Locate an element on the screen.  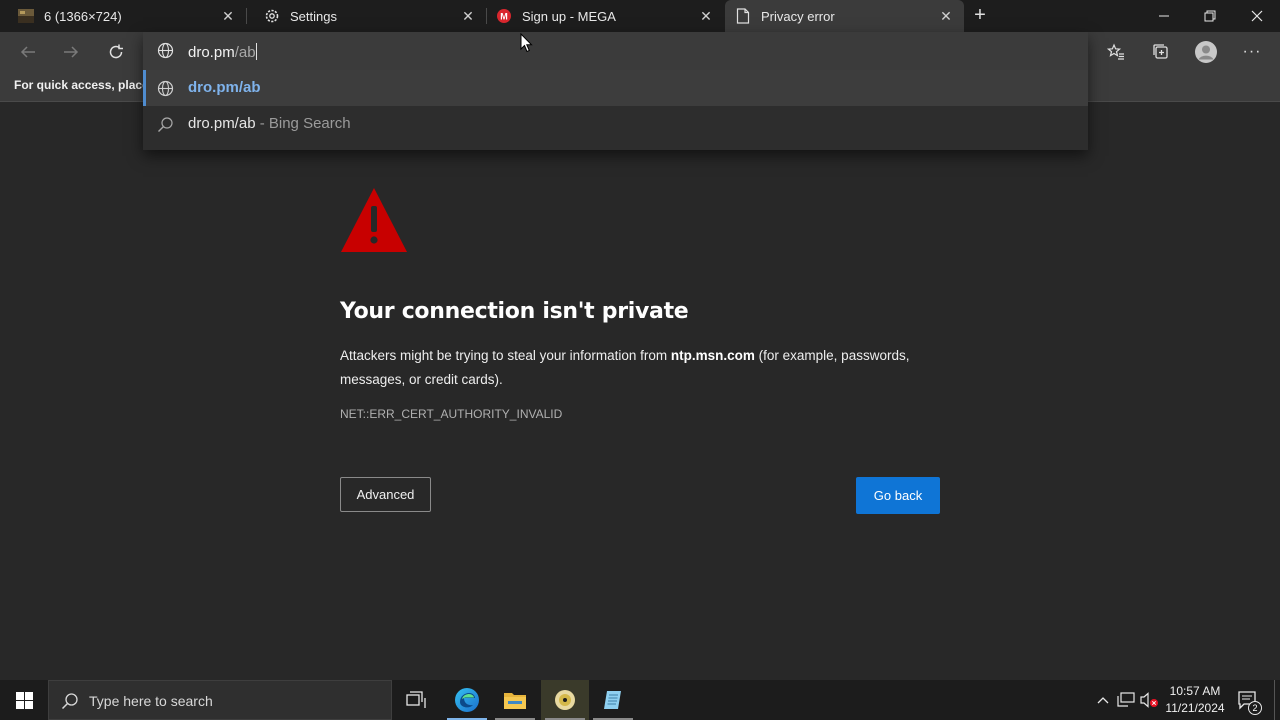
close-window-button is located at coordinates (1257, 16).